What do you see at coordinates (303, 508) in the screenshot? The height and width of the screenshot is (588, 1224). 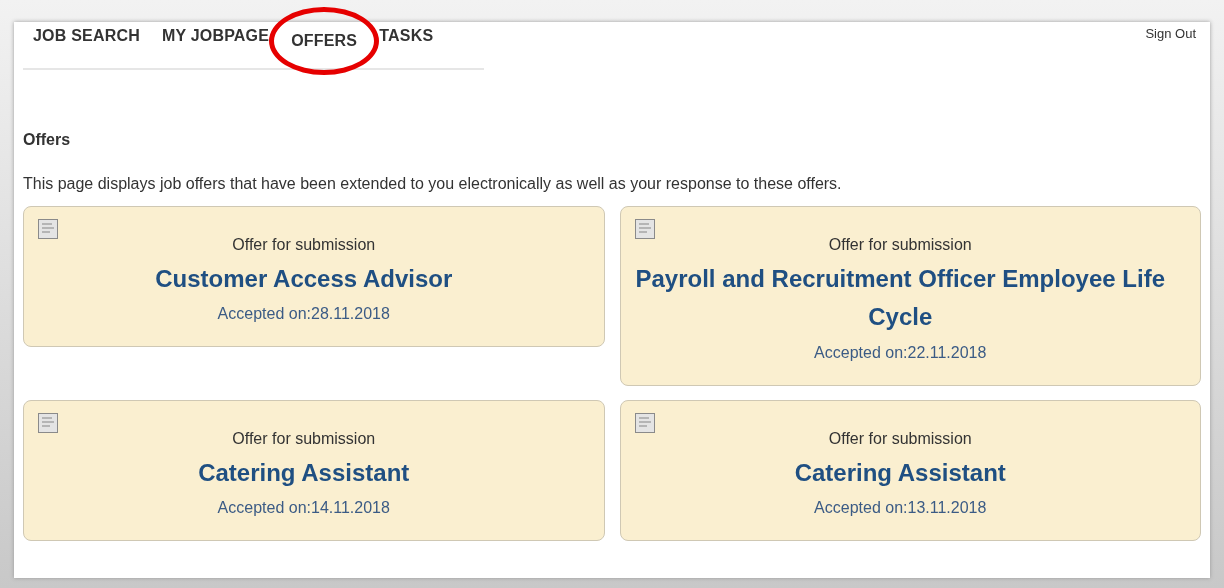 I see `accepted-date: Accepted on:14.11.2018` at bounding box center [303, 508].